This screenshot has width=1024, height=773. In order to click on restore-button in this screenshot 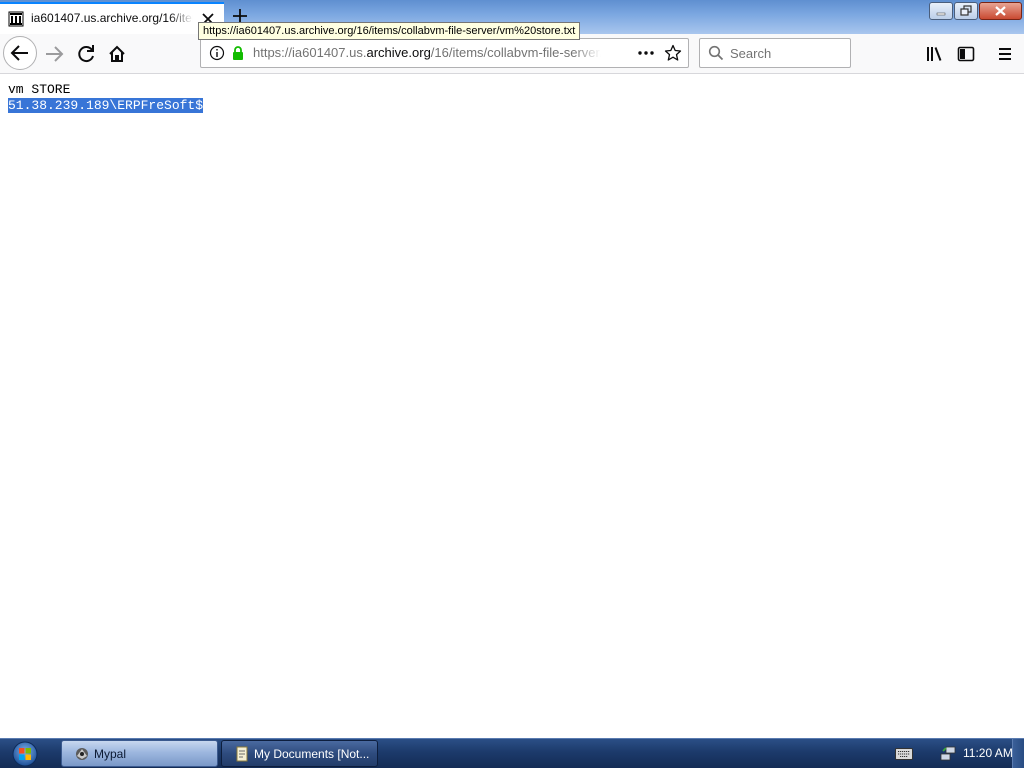, I will do `click(966, 11)`.